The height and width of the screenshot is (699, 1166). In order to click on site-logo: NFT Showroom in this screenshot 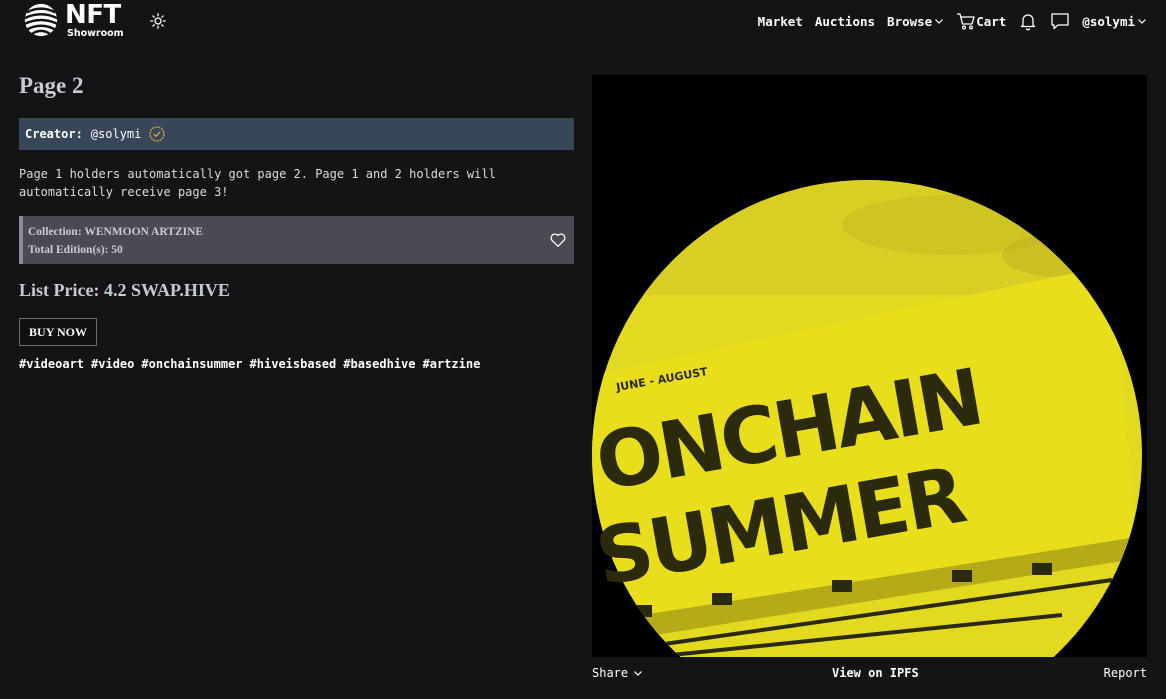, I will do `click(73, 20)`.